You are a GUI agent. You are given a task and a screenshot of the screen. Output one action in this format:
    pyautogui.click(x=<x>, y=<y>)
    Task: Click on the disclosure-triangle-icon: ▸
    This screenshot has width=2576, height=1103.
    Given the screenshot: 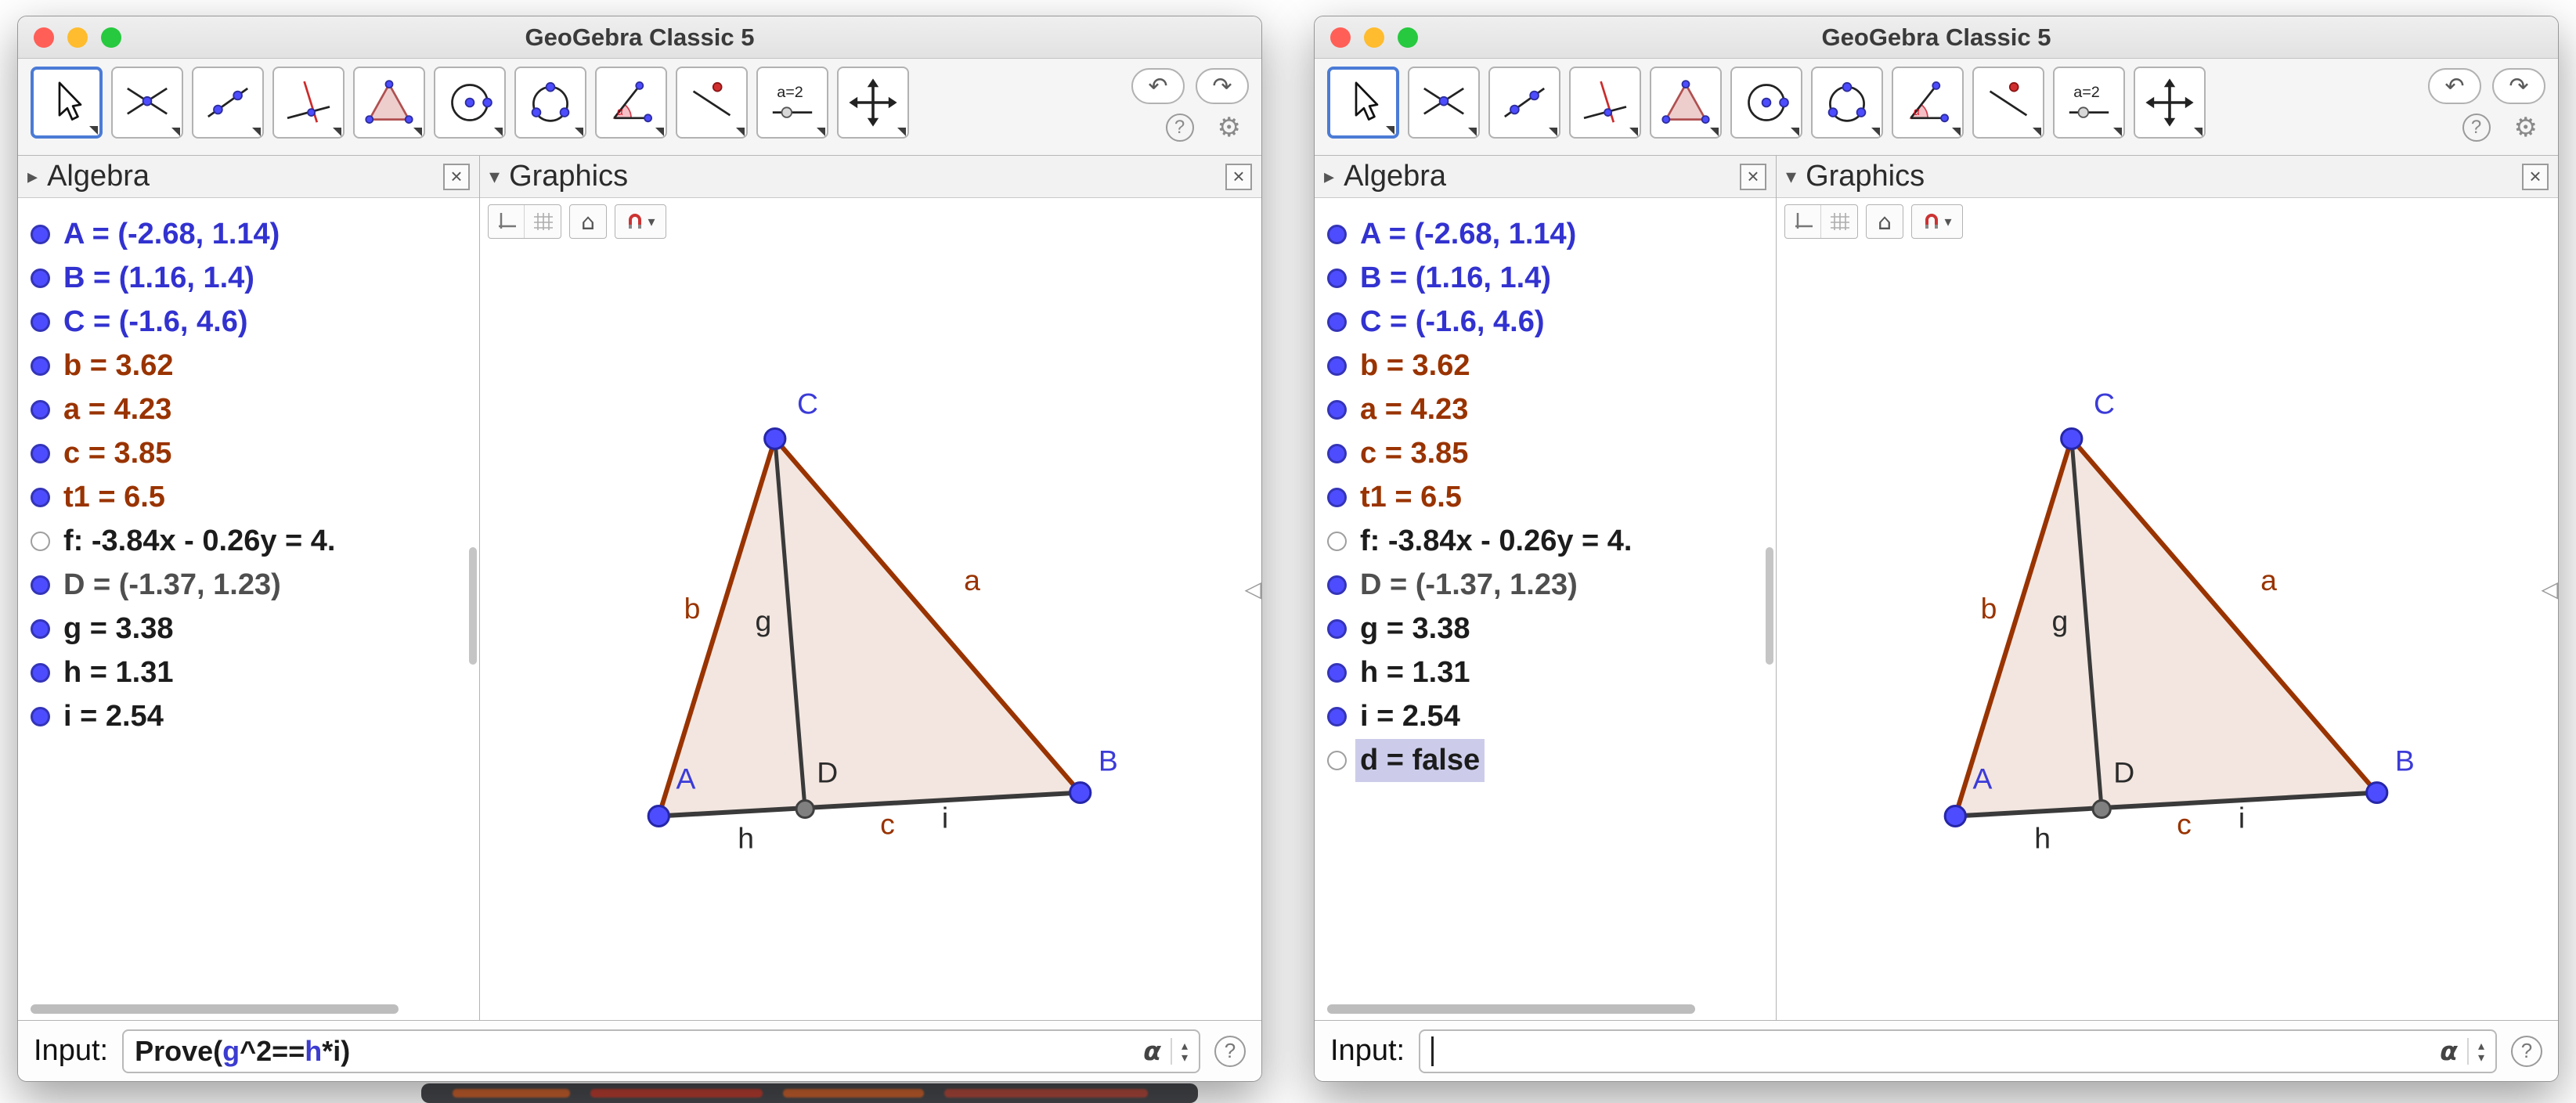 What is the action you would take?
    pyautogui.click(x=32, y=177)
    